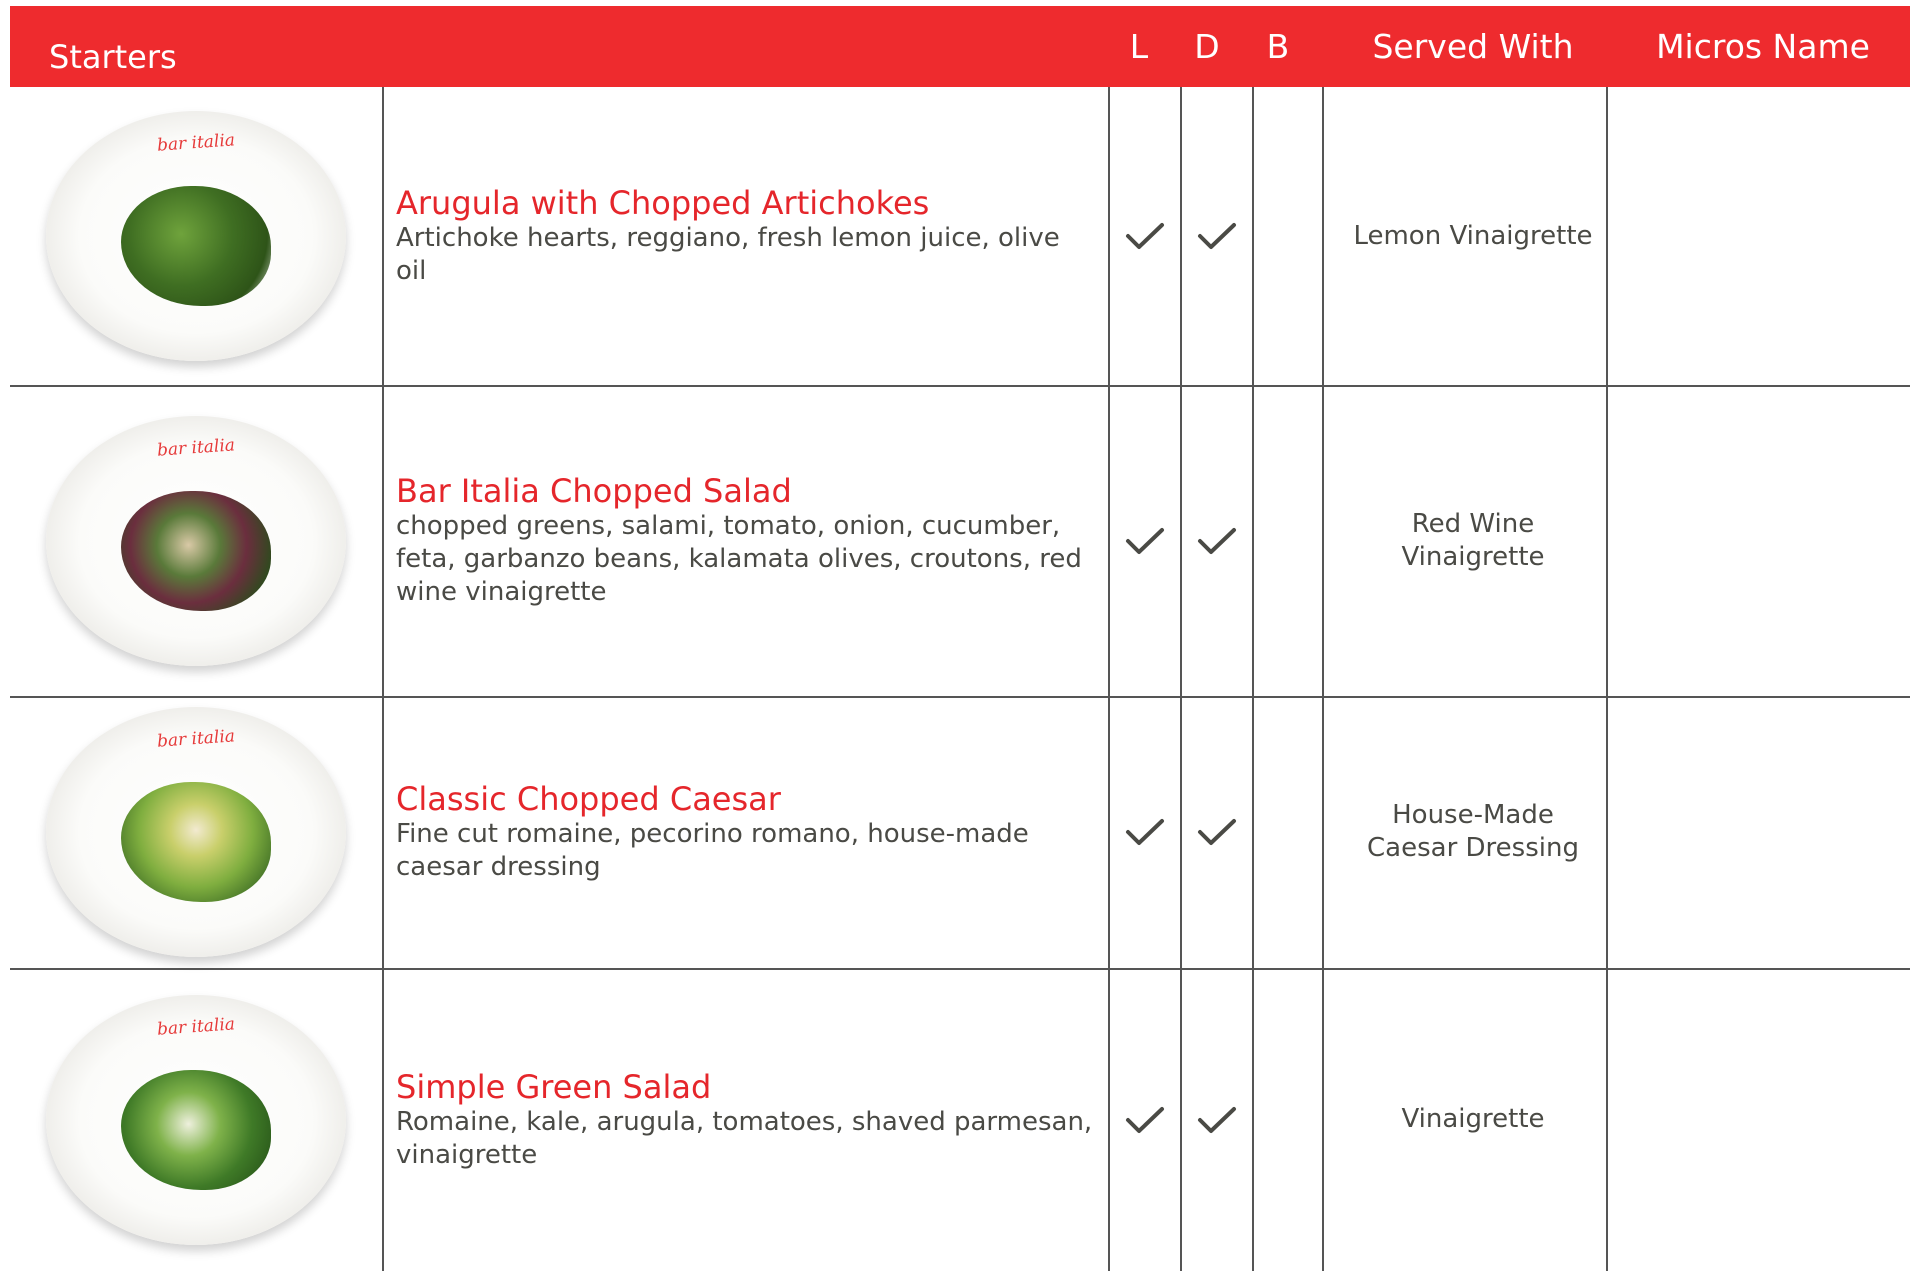 This screenshot has height=1271, width=1916. Describe the element at coordinates (1473, 46) in the screenshot. I see `column-served-with-header: Served With` at that location.